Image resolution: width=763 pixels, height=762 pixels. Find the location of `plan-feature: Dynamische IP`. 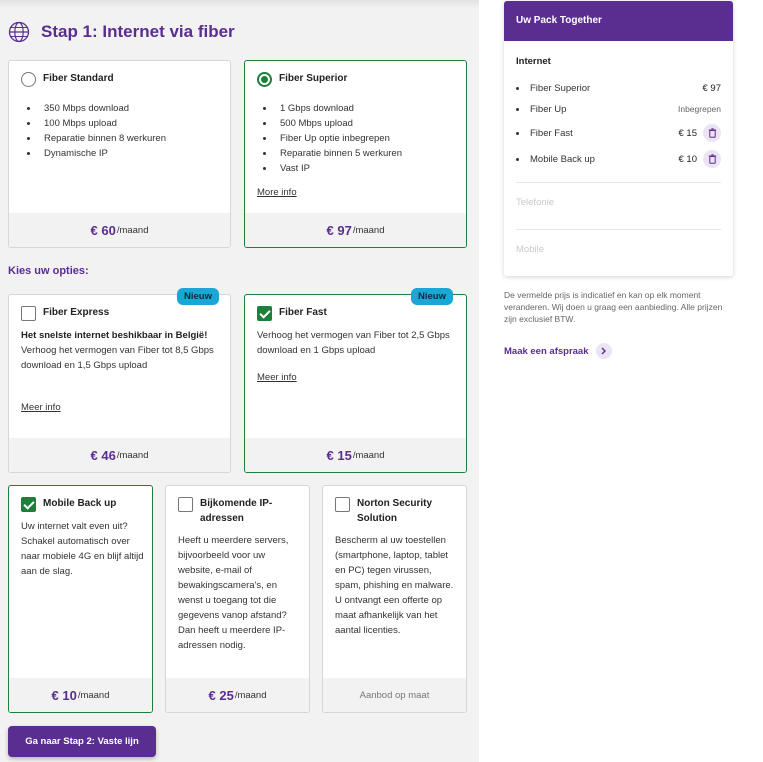

plan-feature: Dynamische IP is located at coordinates (95, 153).